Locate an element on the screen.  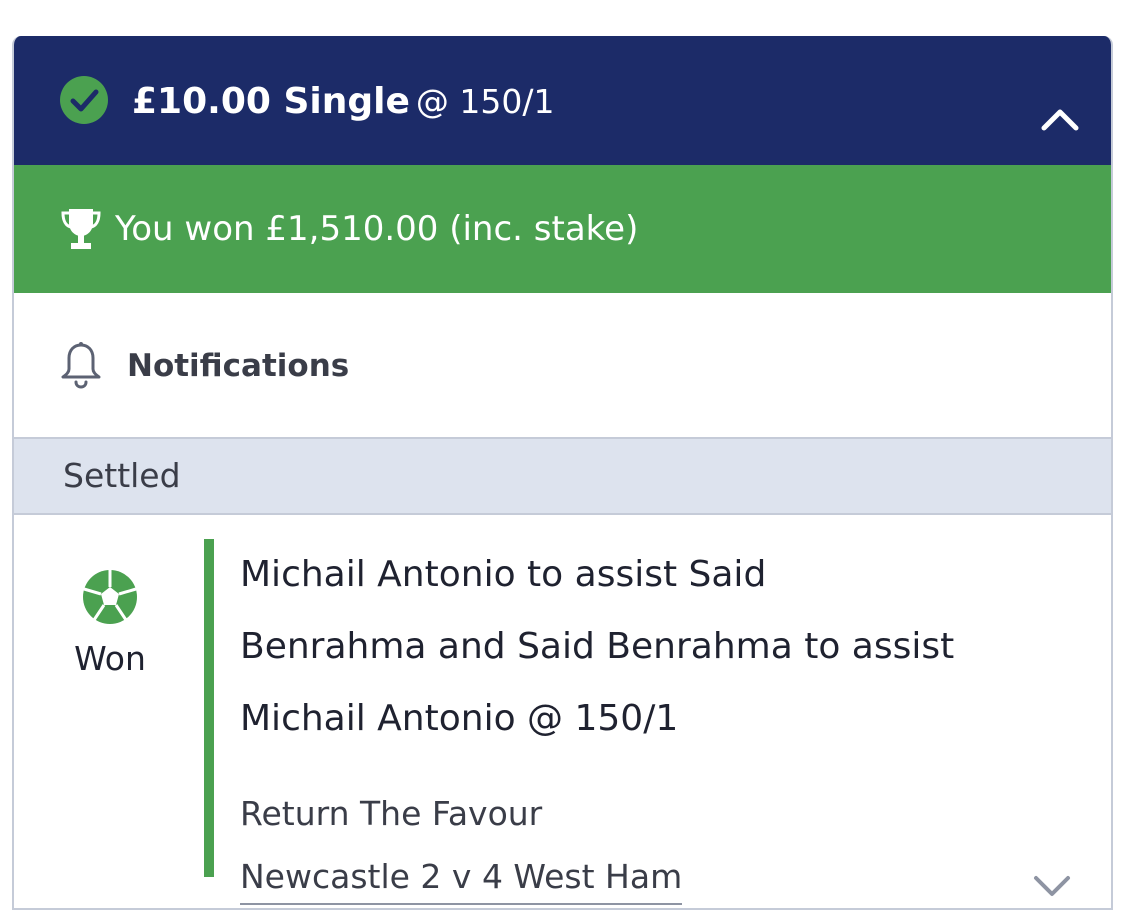
bet-odds: @ 150/1 is located at coordinates (485, 101).